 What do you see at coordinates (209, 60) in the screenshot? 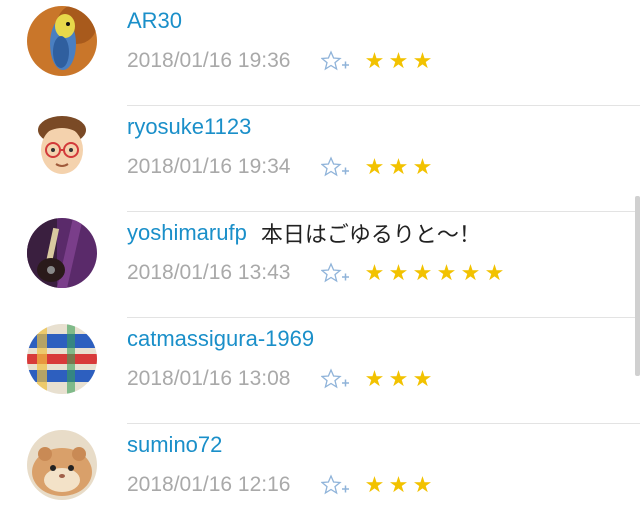
I see `timestamp: 2018/01/16 19:36` at bounding box center [209, 60].